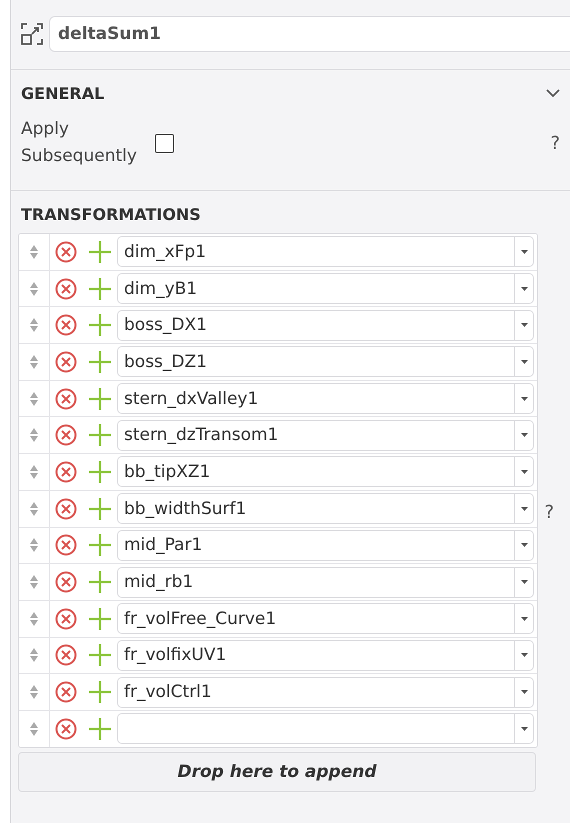 Image resolution: width=570 pixels, height=823 pixels. What do you see at coordinates (164, 143) in the screenshot?
I see `checkbox` at bounding box center [164, 143].